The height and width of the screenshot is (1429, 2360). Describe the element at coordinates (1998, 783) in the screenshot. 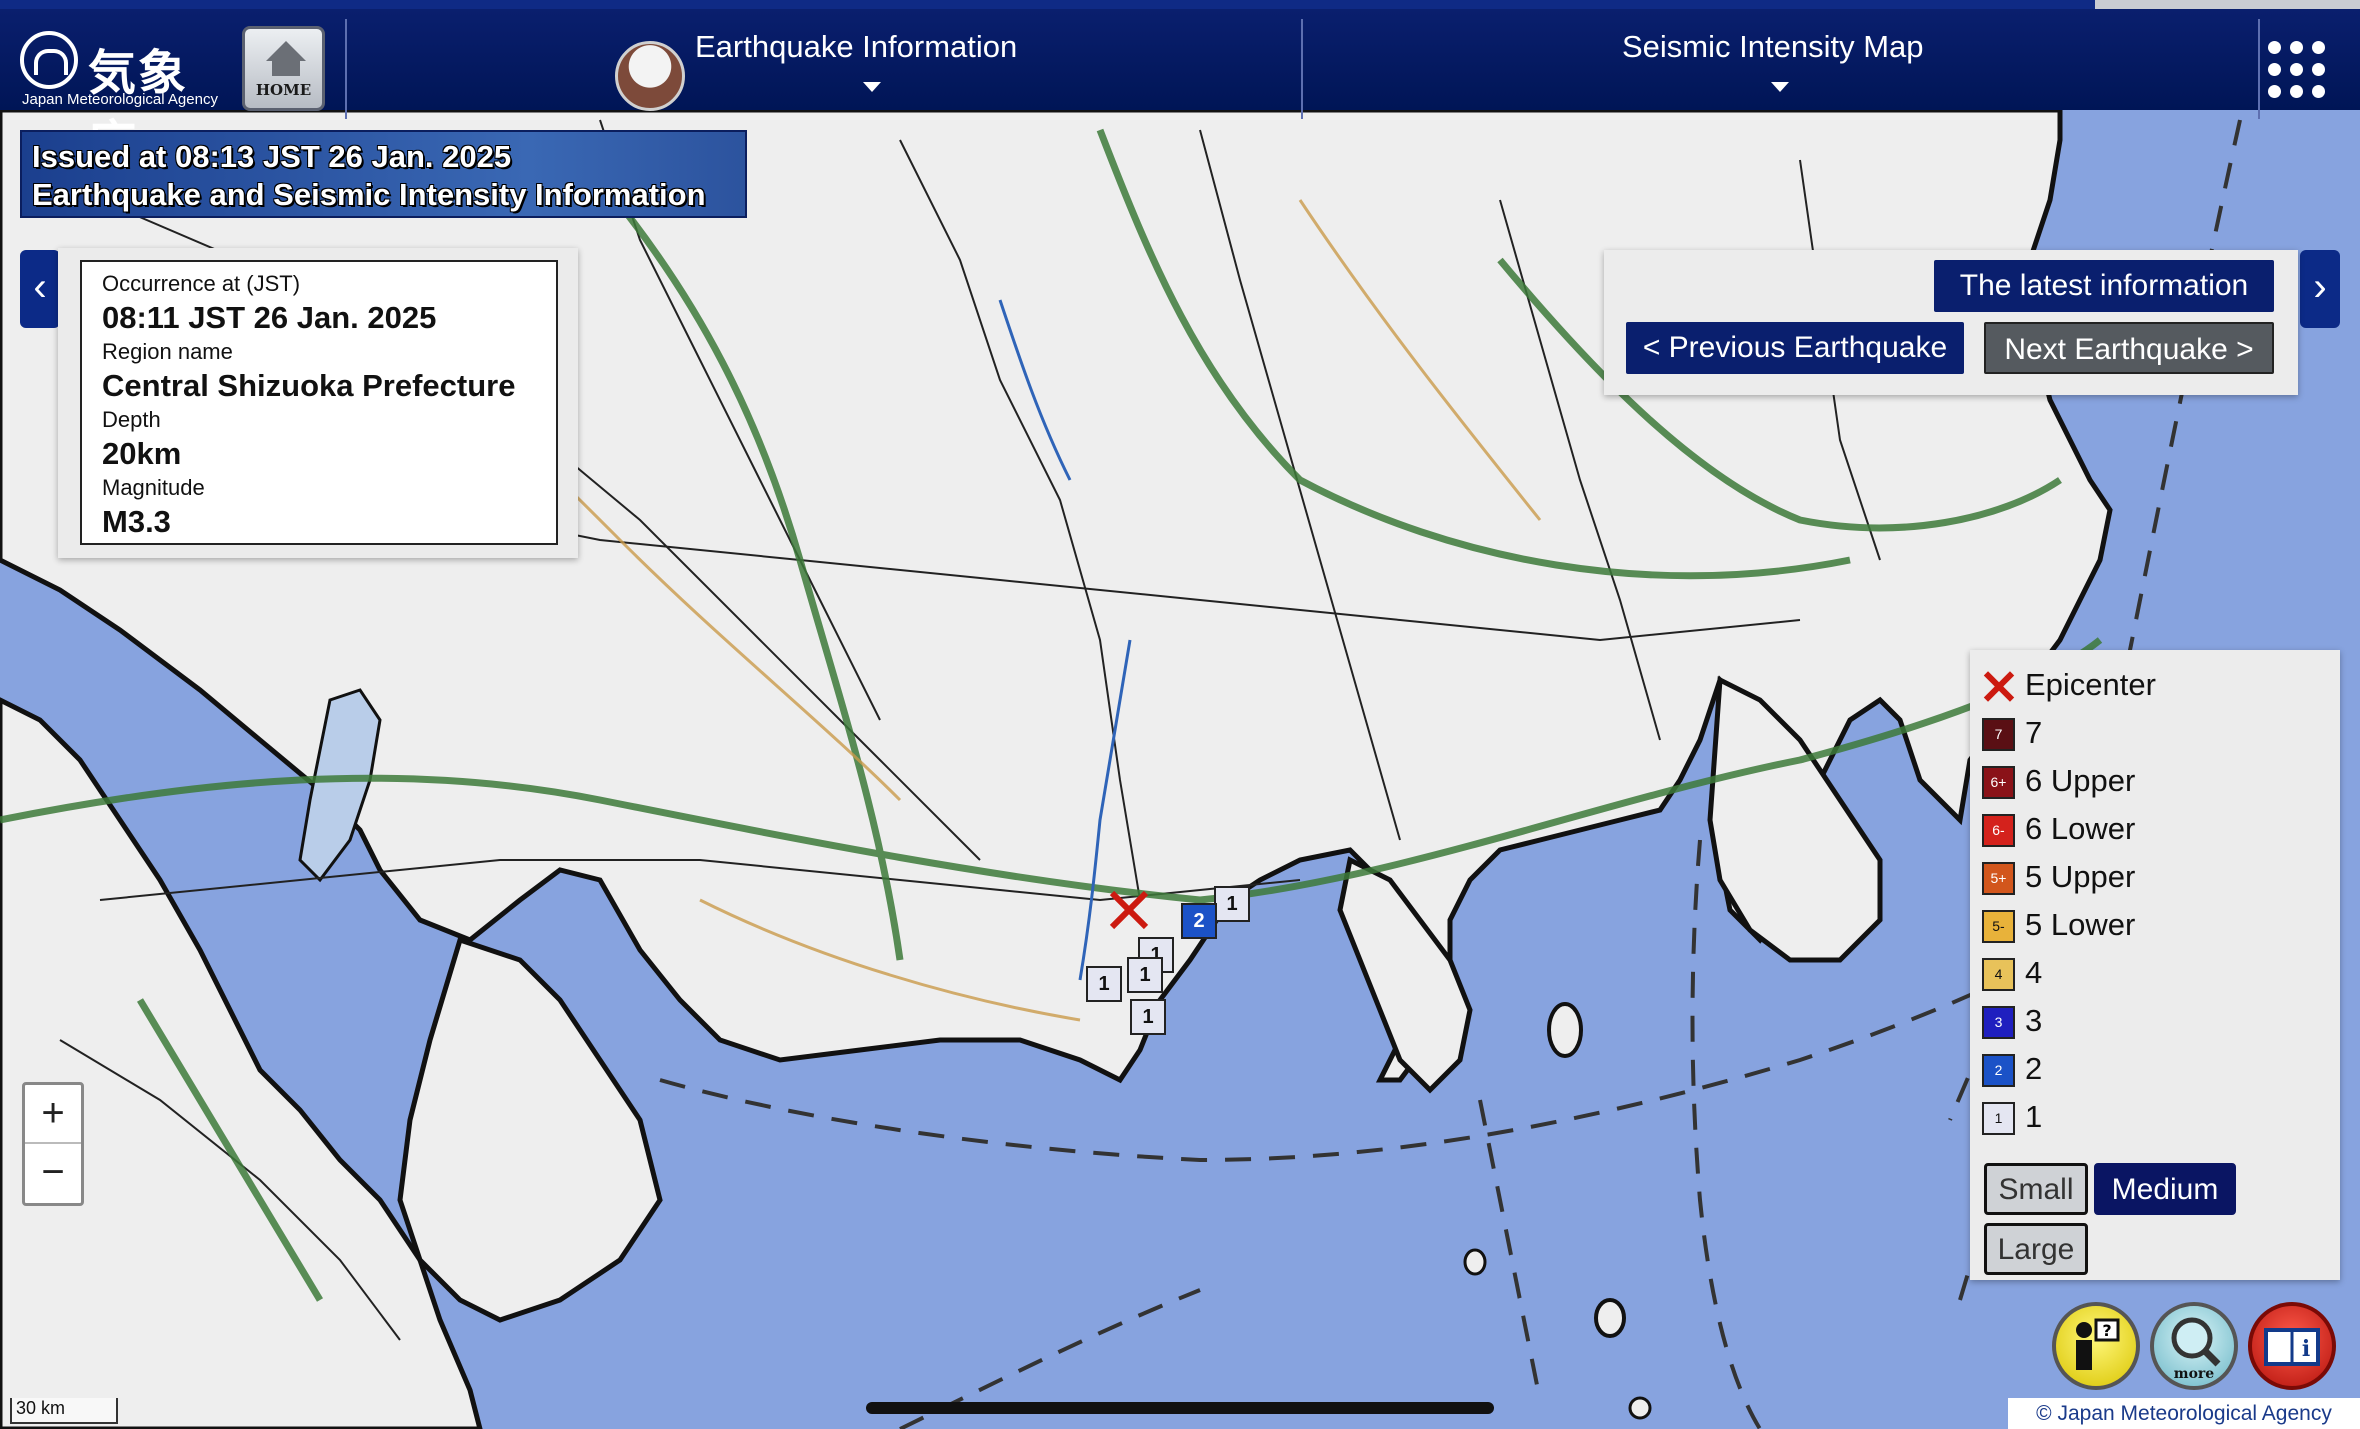

I see `intensity-swatch: 6+` at that location.